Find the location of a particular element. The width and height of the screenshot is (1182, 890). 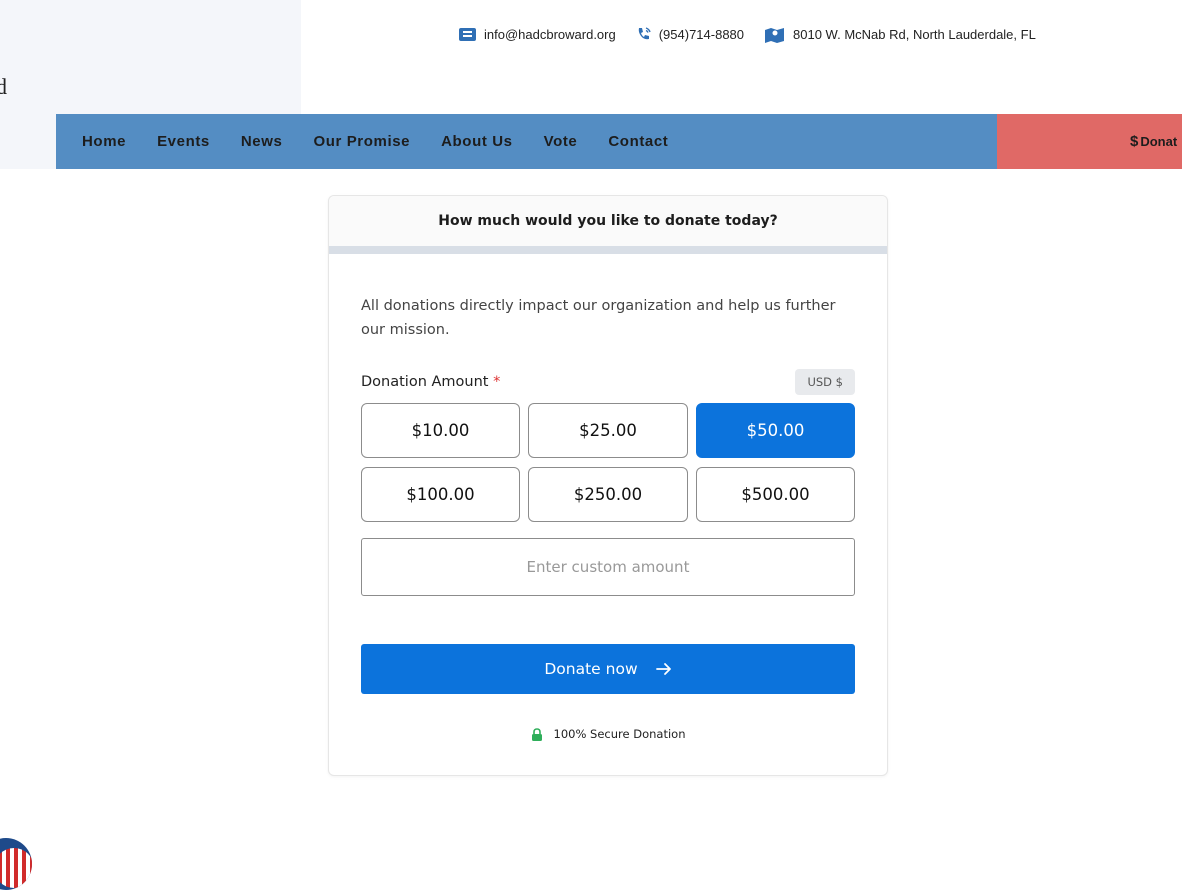

contact-email: info@hadcbroward.org is located at coordinates (537, 34).